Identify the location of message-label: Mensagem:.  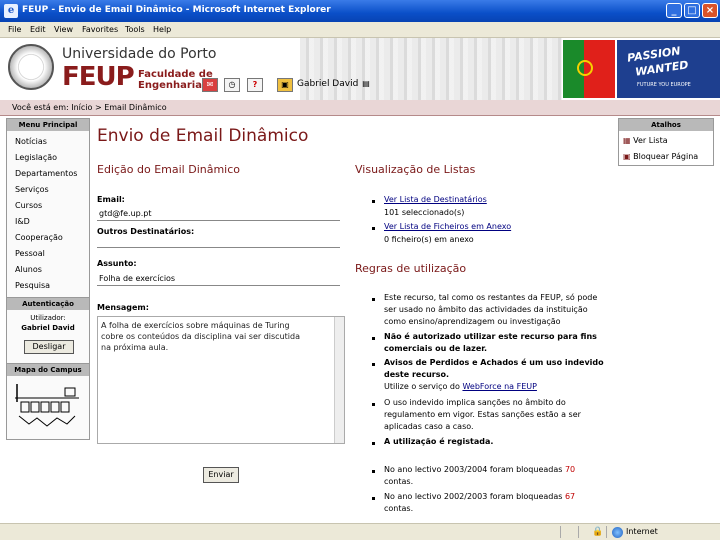
(123, 307).